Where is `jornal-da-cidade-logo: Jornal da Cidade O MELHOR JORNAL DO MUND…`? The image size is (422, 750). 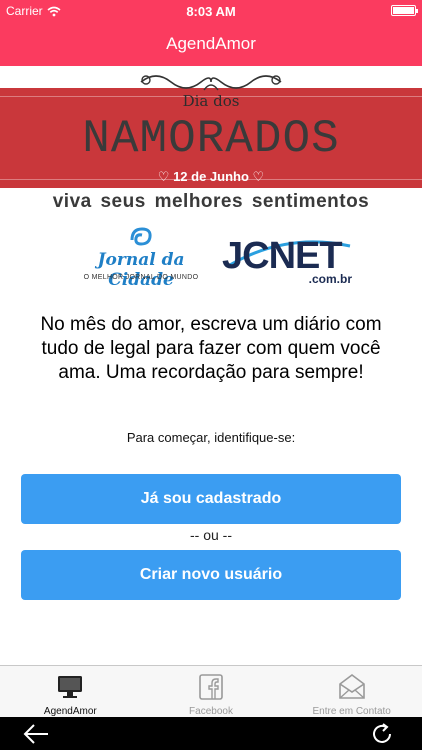 jornal-da-cidade-logo: Jornal da Cidade O MELHOR JORNAL DO MUND… is located at coordinates (141, 257).